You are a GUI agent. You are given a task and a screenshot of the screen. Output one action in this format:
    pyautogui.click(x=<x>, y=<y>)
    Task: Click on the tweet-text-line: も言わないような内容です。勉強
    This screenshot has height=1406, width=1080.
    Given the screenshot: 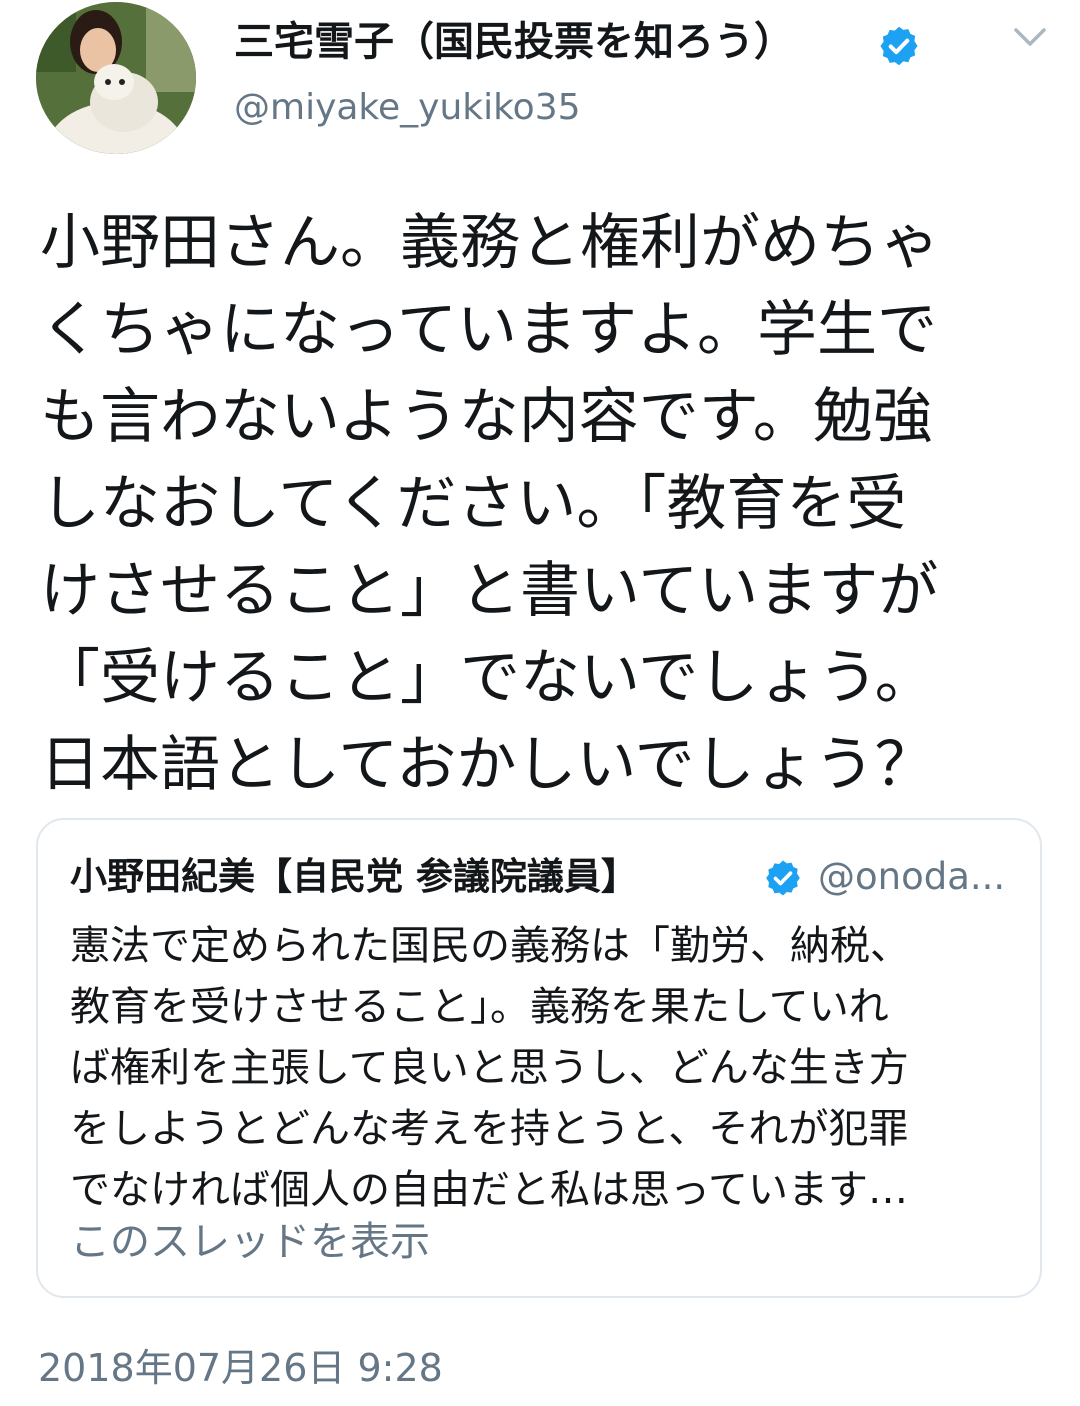 What is the action you would take?
    pyautogui.click(x=486, y=417)
    